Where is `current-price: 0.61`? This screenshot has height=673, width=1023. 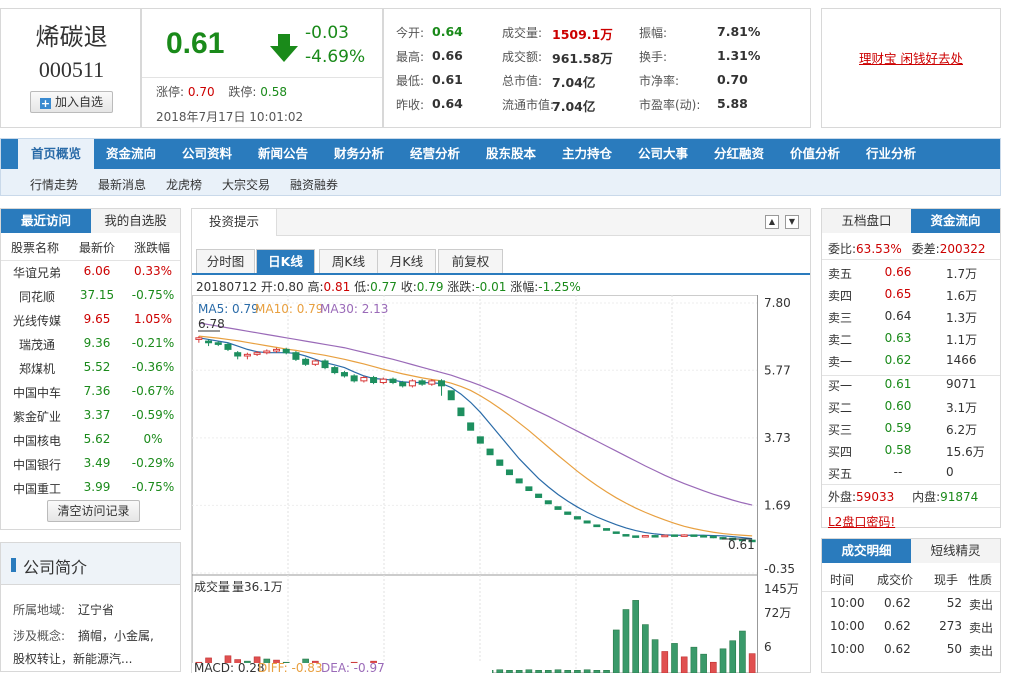
current-price: 0.61 is located at coordinates (195, 43).